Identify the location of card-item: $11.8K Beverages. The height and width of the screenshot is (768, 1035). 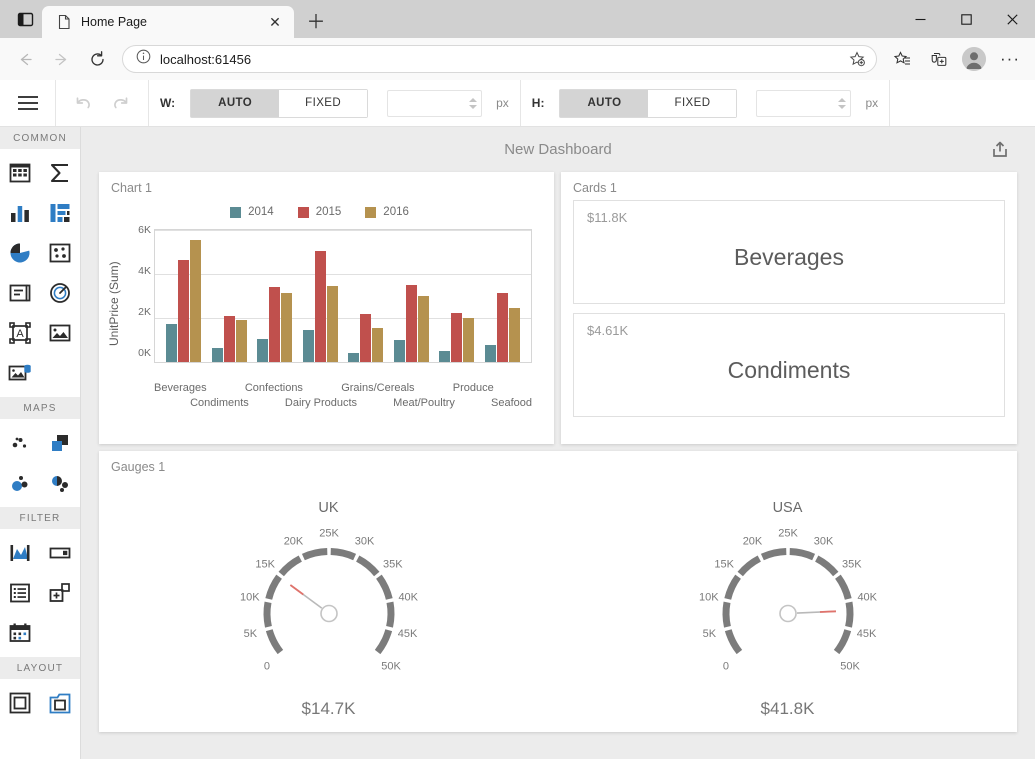
(789, 252).